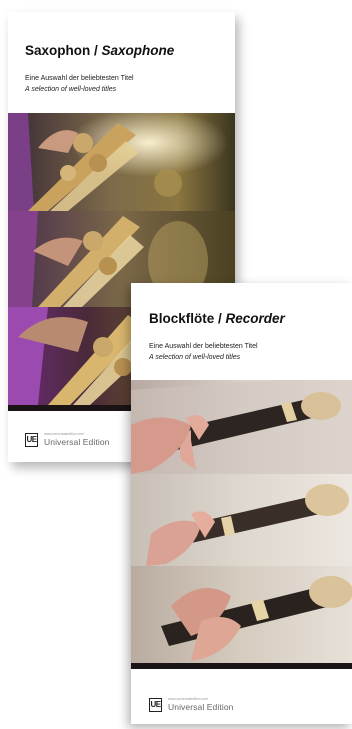 This screenshot has width=352, height=729. I want to click on recorder-dark-band, so click(241, 666).